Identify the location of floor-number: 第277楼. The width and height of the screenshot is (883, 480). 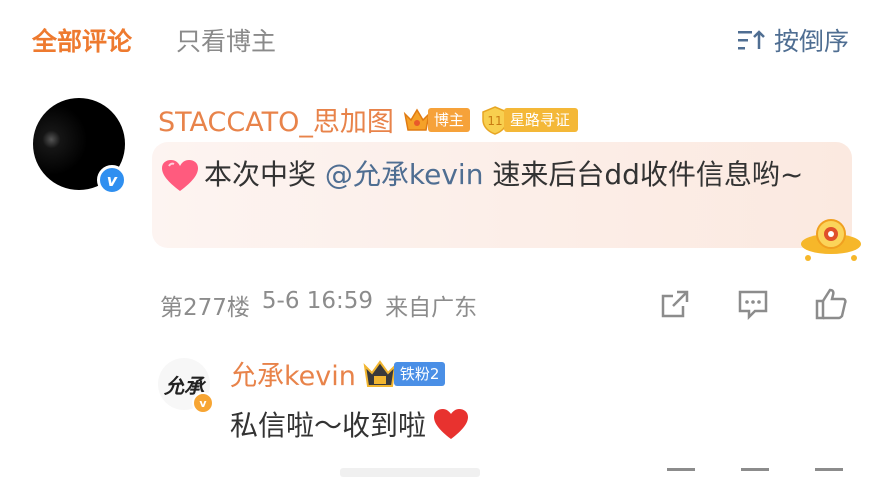
(205, 308).